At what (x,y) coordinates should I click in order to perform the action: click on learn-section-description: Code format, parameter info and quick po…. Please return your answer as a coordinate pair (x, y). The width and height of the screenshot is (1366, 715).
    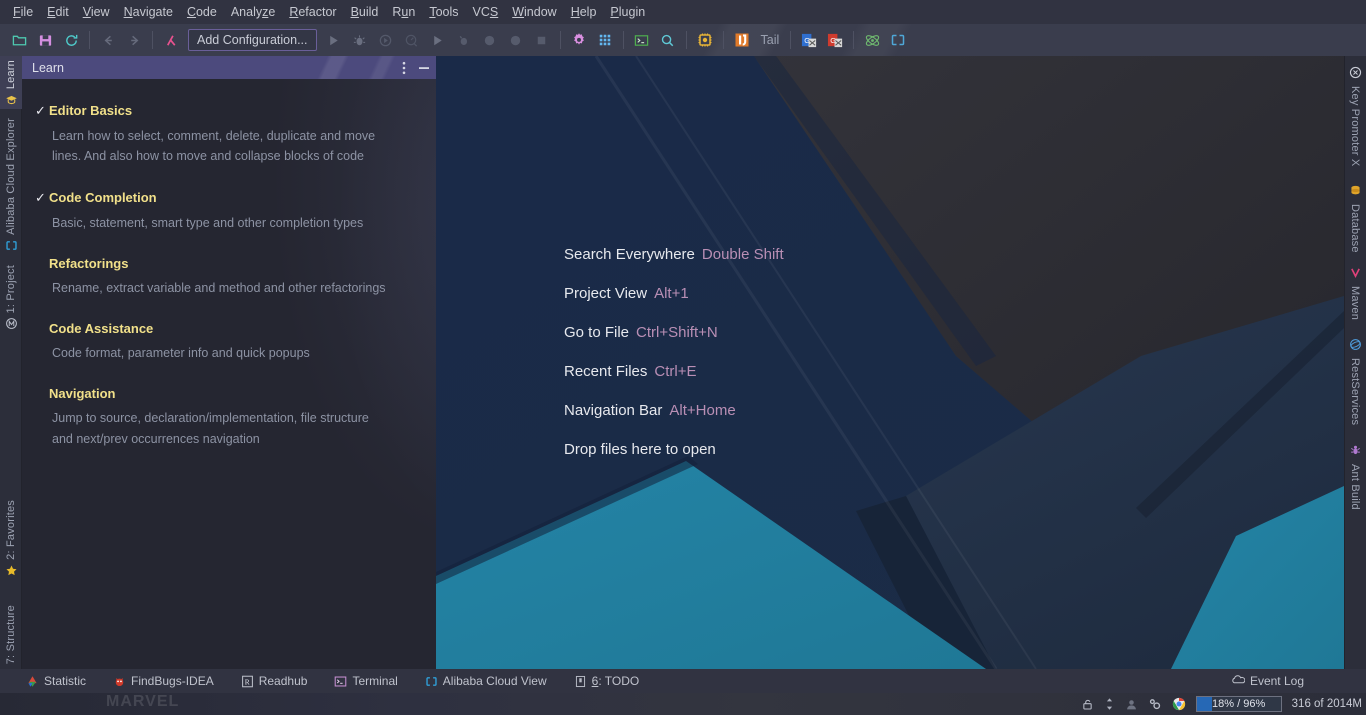
    Looking at the image, I should click on (181, 353).